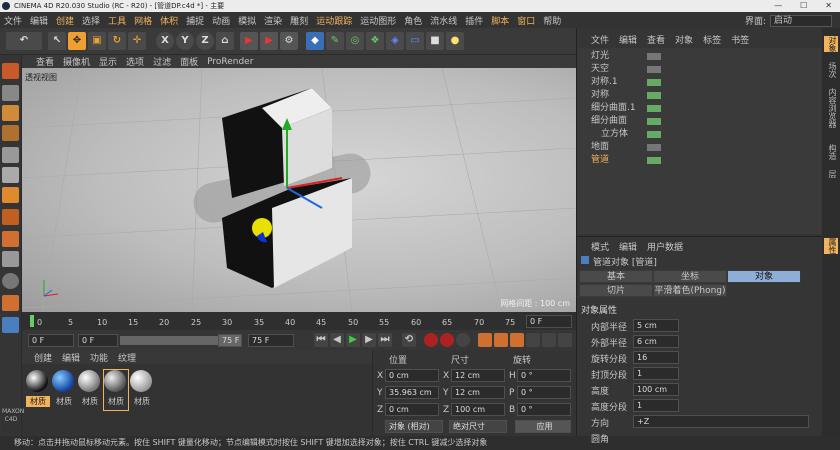  Describe the element at coordinates (447, 340) in the screenshot. I see `autokey-icon` at that location.